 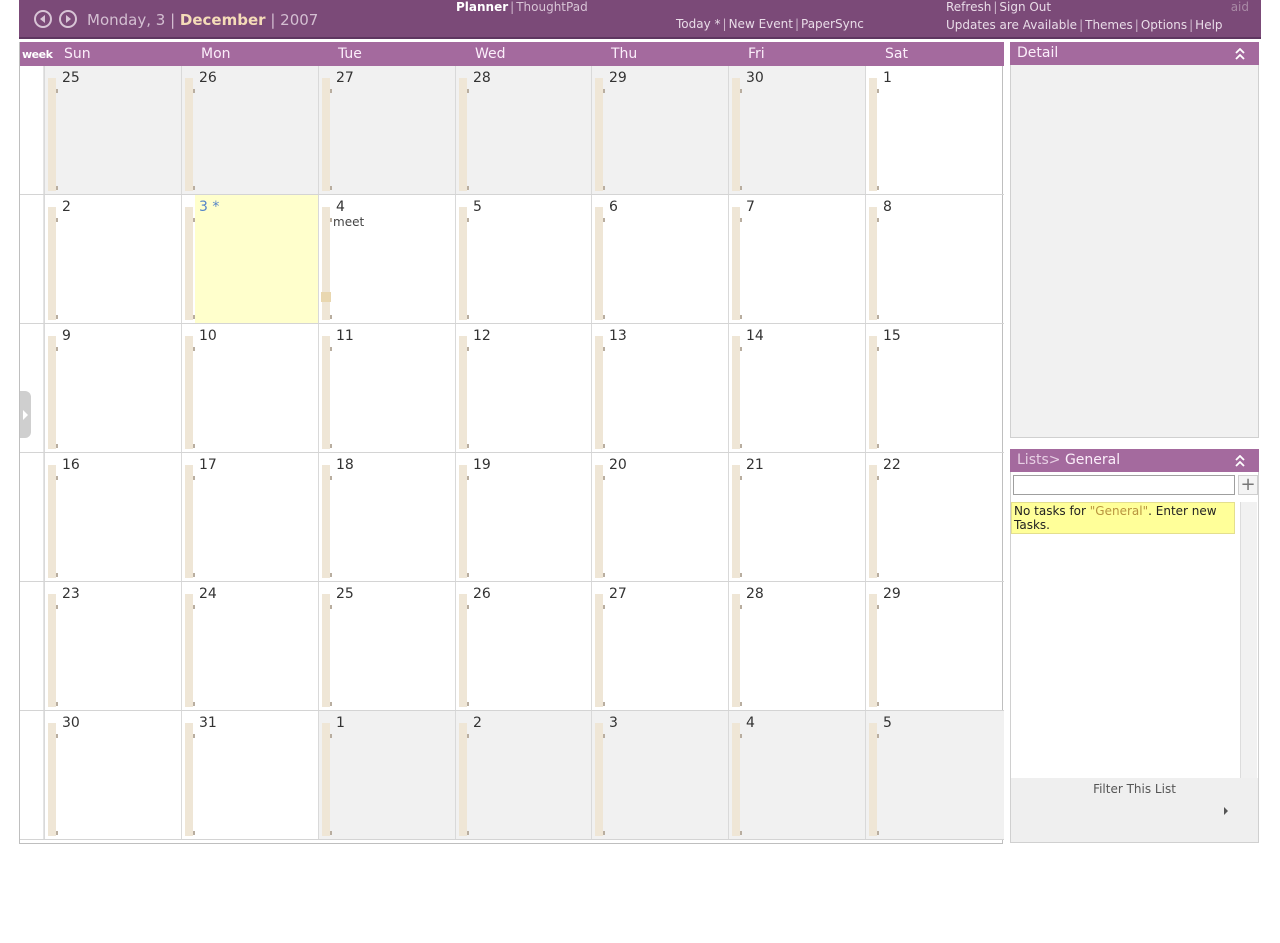 What do you see at coordinates (299, 20) in the screenshot?
I see `current-year: 2007` at bounding box center [299, 20].